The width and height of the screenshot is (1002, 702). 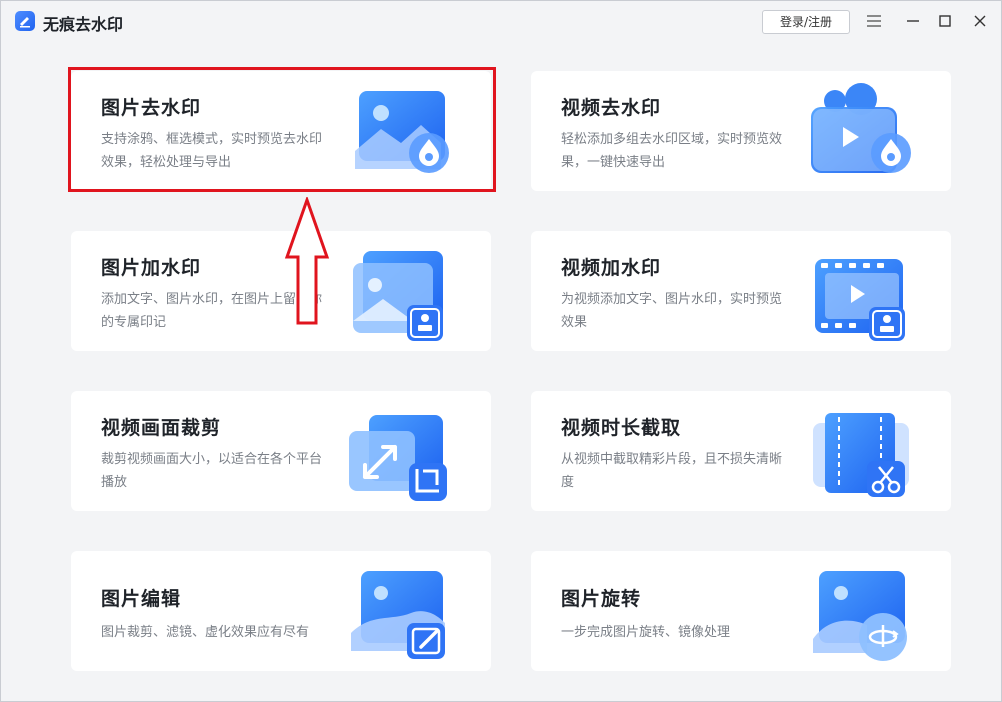 What do you see at coordinates (857, 611) in the screenshot?
I see `image-rotate-icon` at bounding box center [857, 611].